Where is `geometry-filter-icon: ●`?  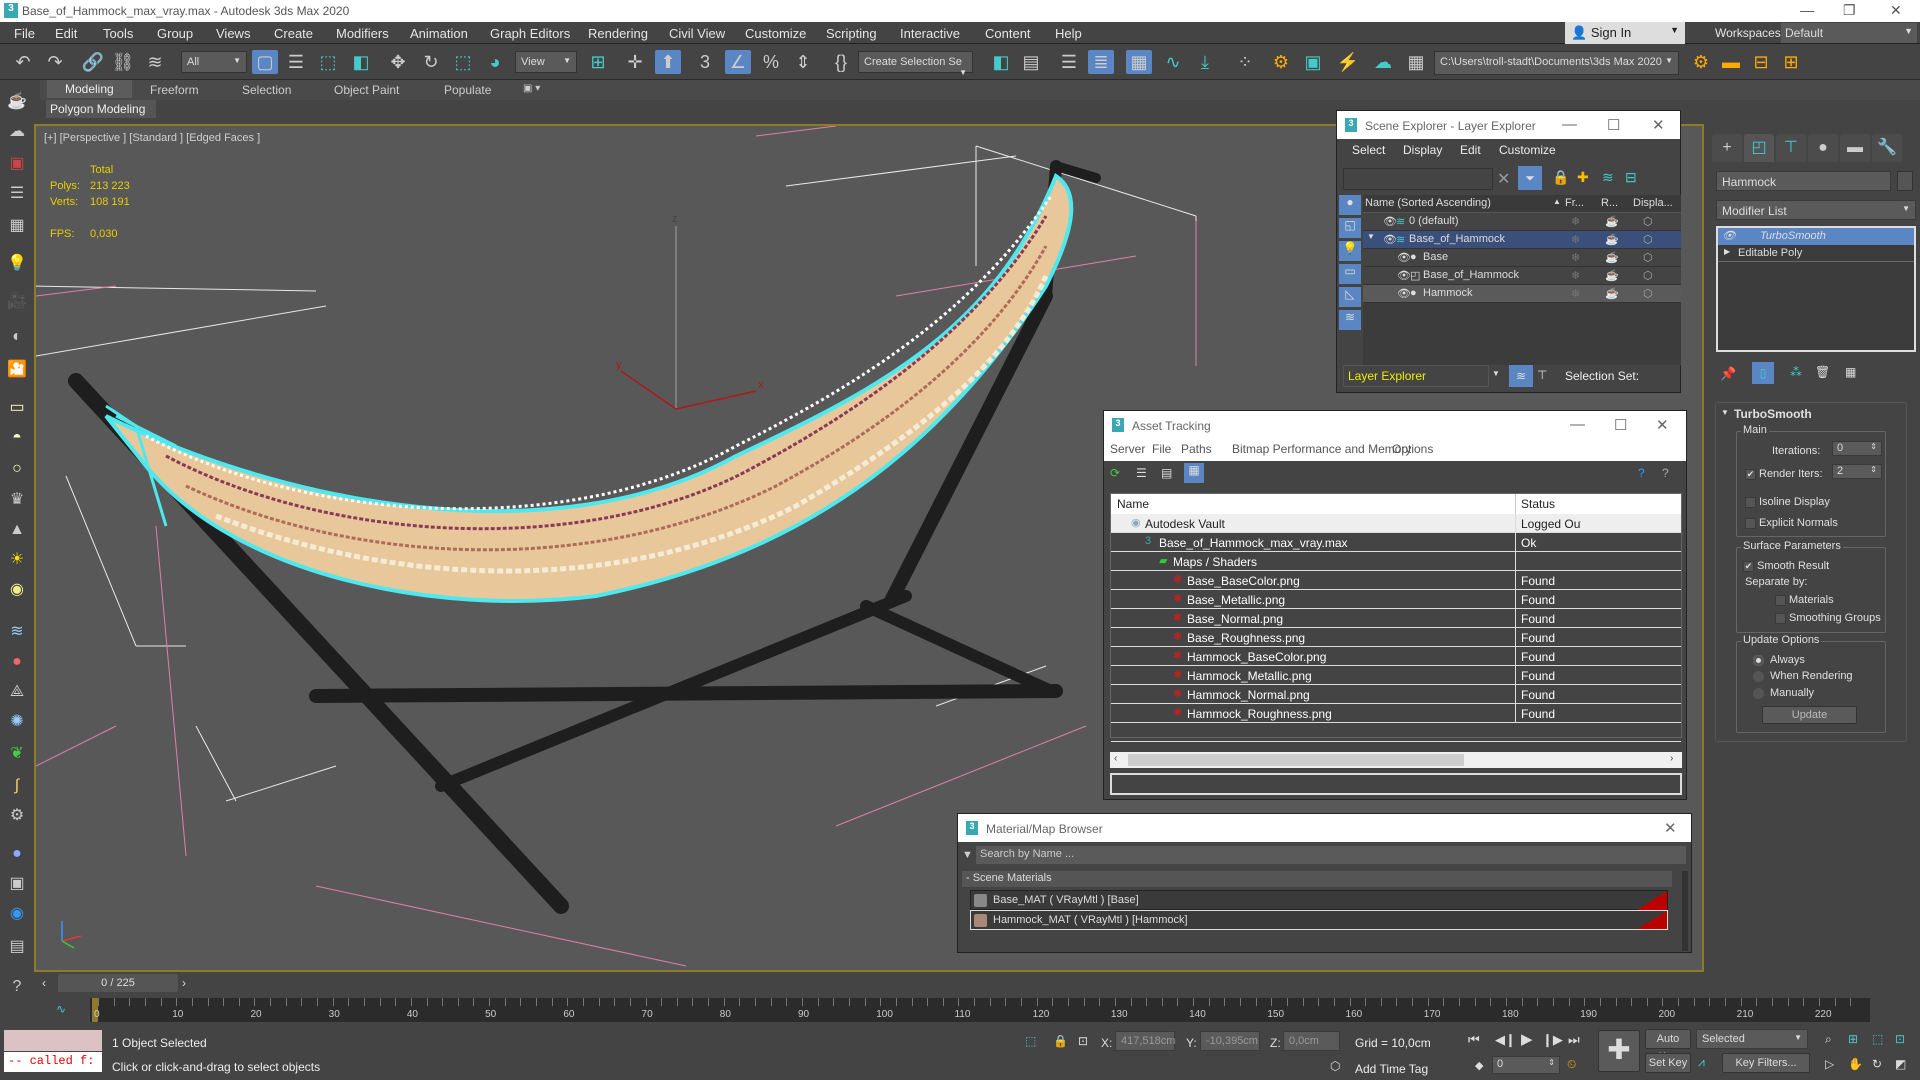 geometry-filter-icon: ● is located at coordinates (1350, 205).